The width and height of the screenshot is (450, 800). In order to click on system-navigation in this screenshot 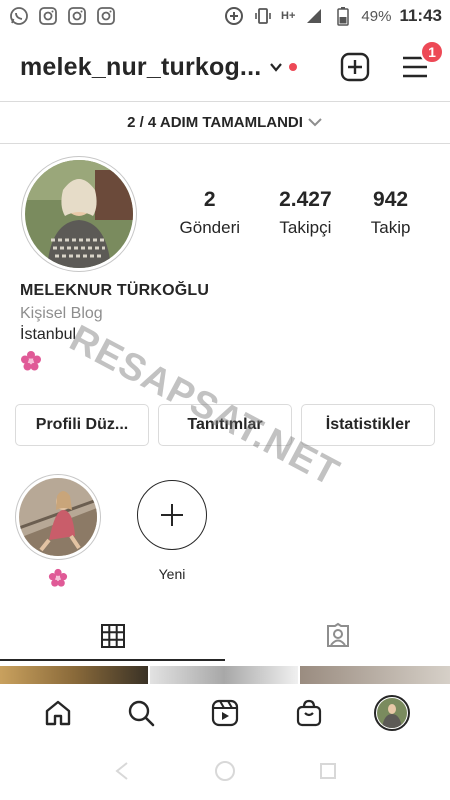, I will do `click(225, 771)`.